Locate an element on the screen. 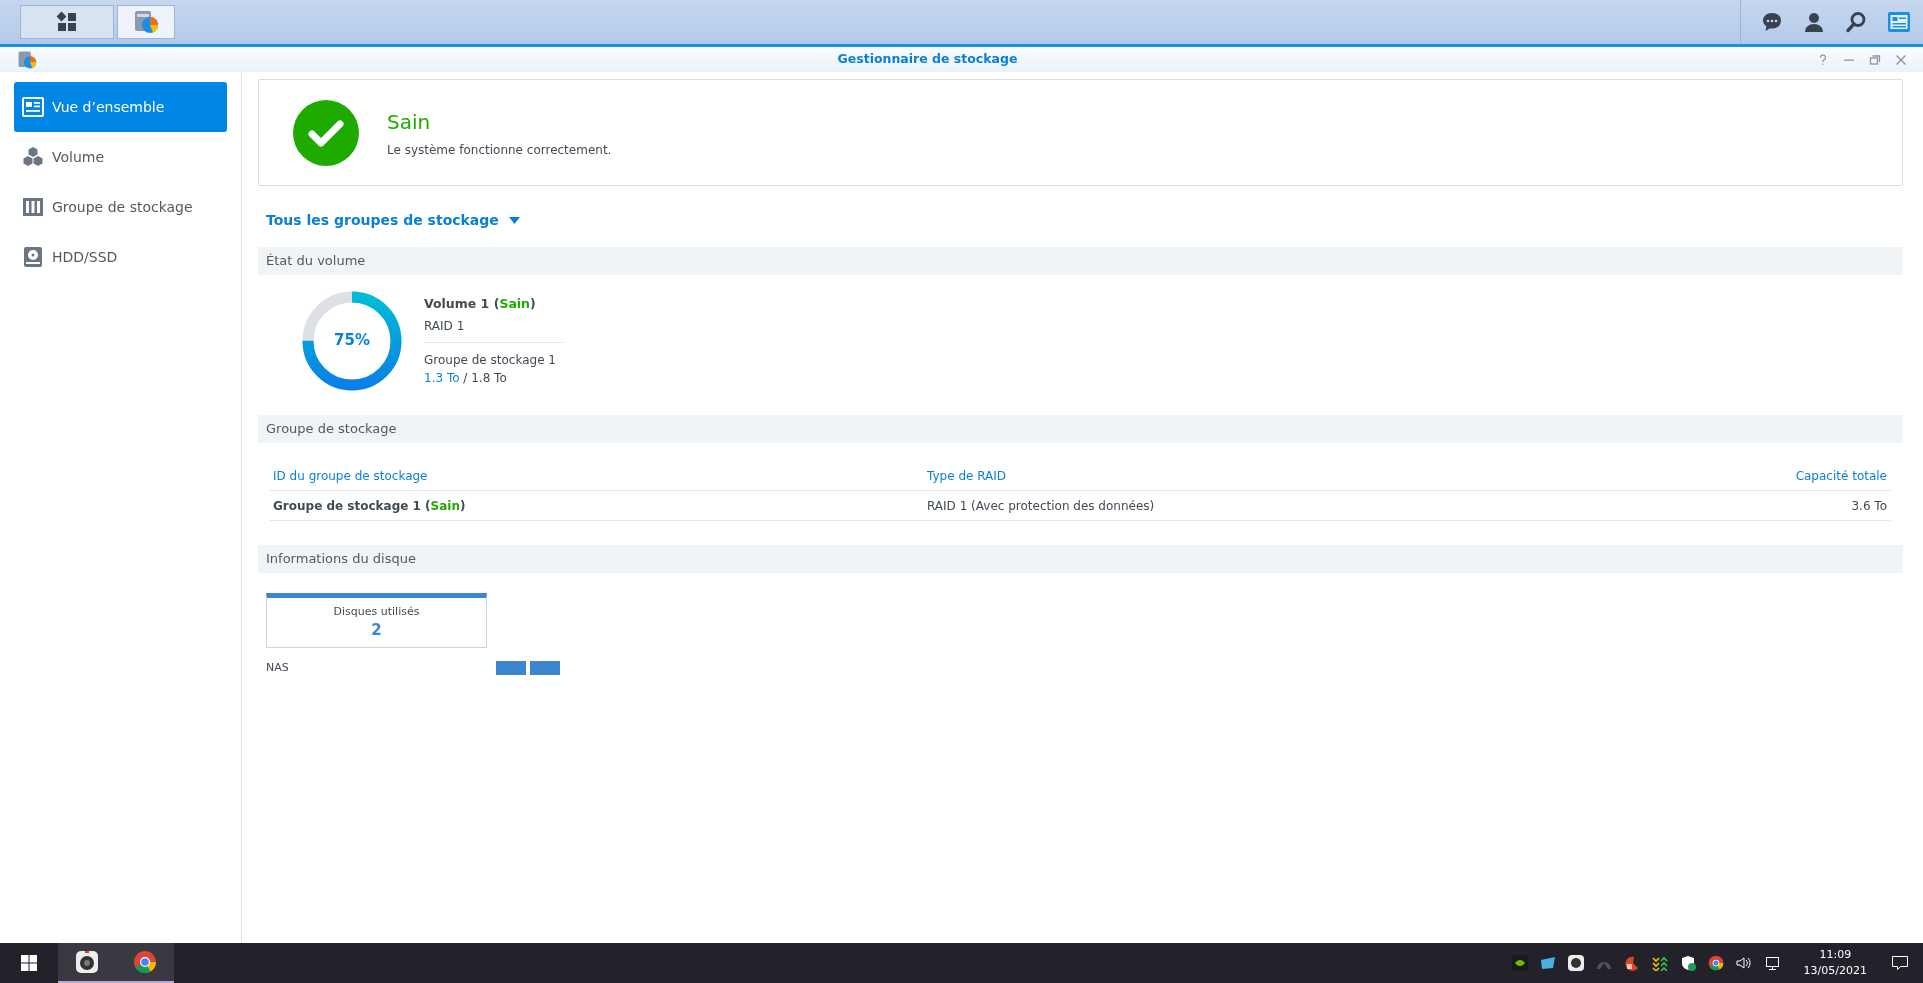  cubes-icon is located at coordinates (33, 157).